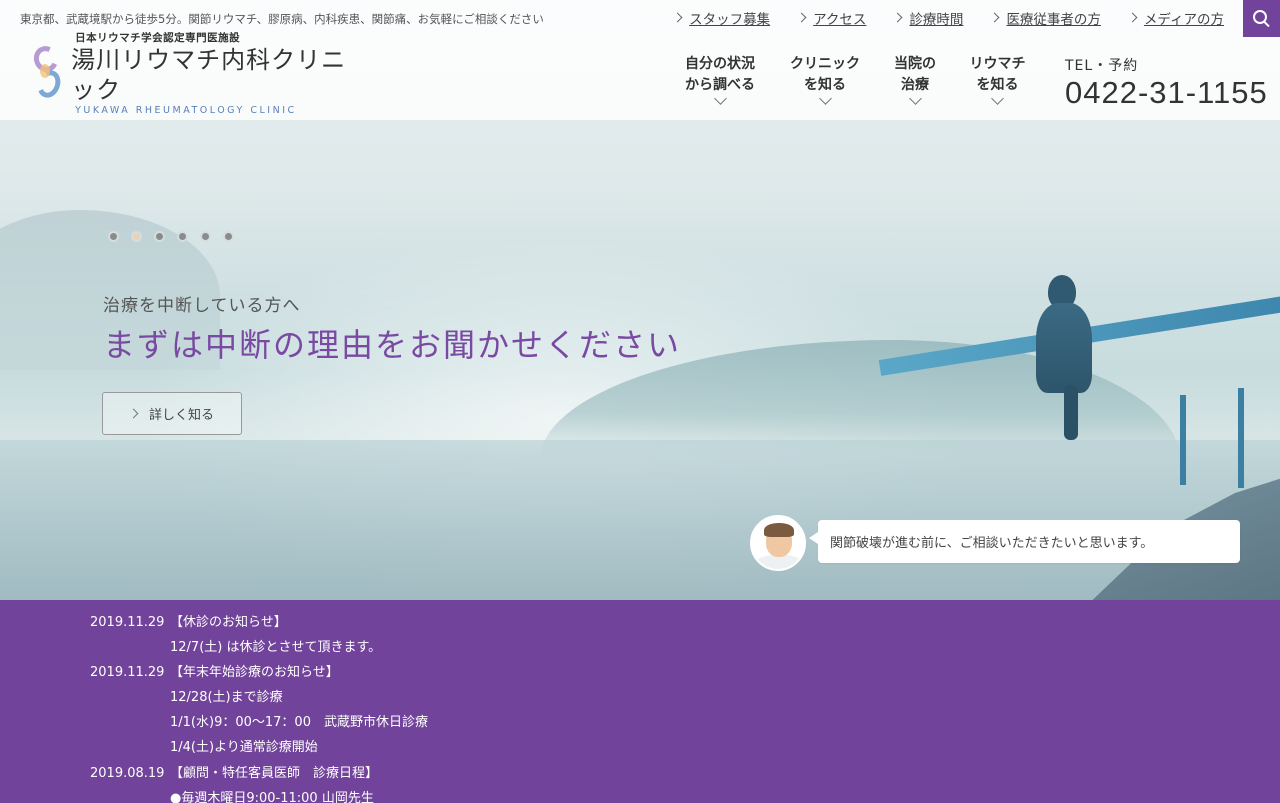  I want to click on hero-subtitle: 治療を中断している方へ, so click(202, 306).